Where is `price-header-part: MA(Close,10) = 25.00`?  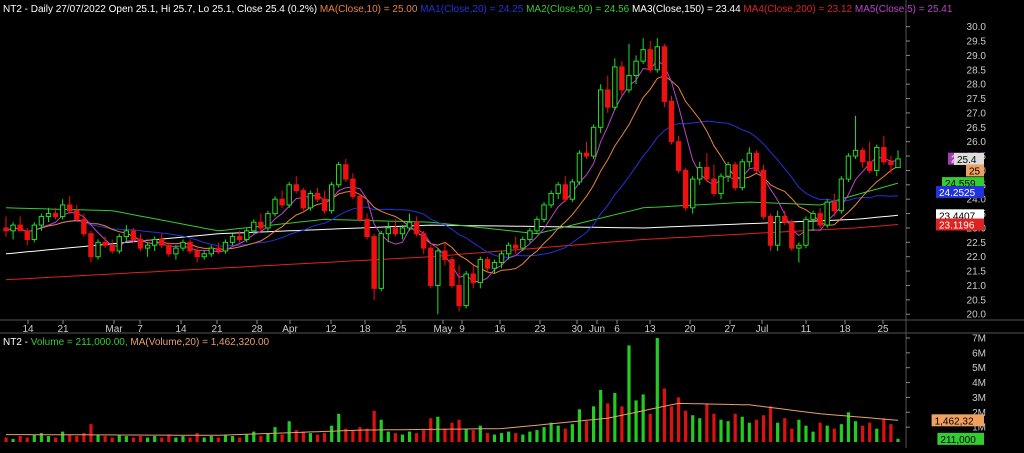 price-header-part: MA(Close,10) = 25.00 is located at coordinates (367, 9).